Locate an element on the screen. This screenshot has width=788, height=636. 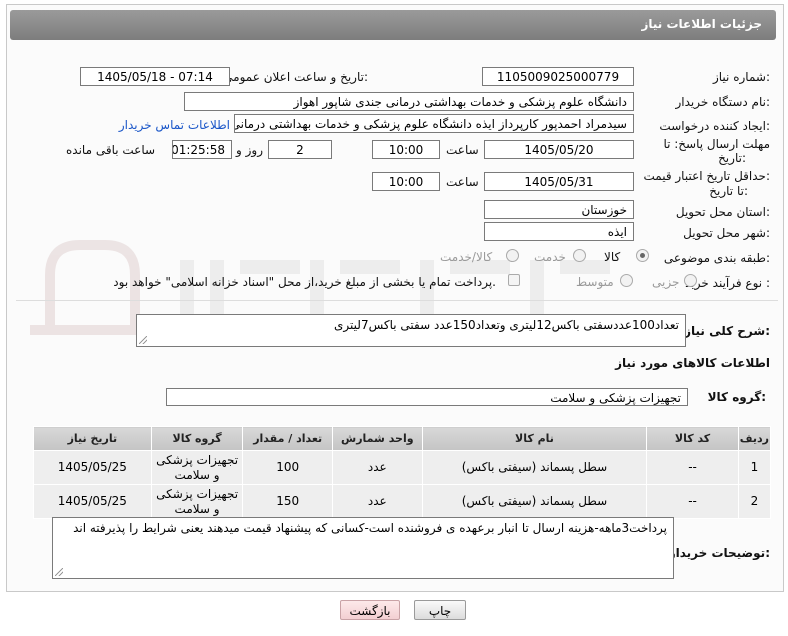
print-button: چاپ is located at coordinates (440, 610).